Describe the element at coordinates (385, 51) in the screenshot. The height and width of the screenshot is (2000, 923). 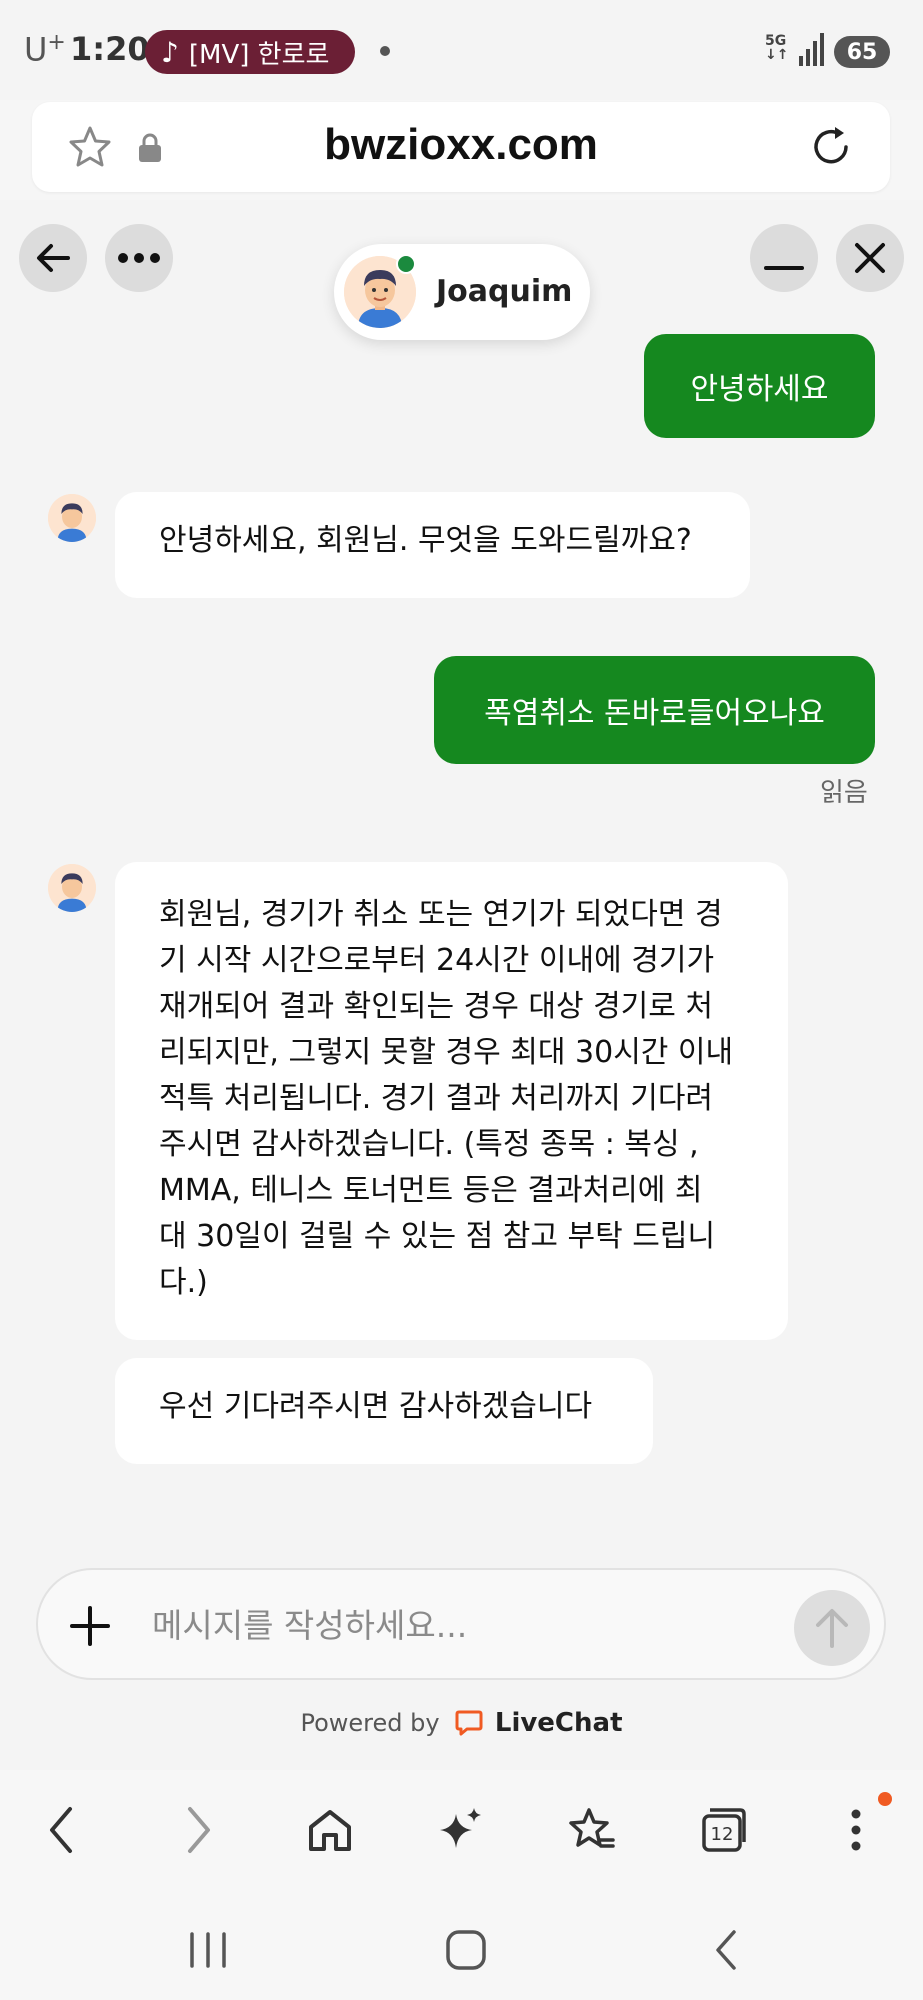
I see `notification-dot-icon` at that location.